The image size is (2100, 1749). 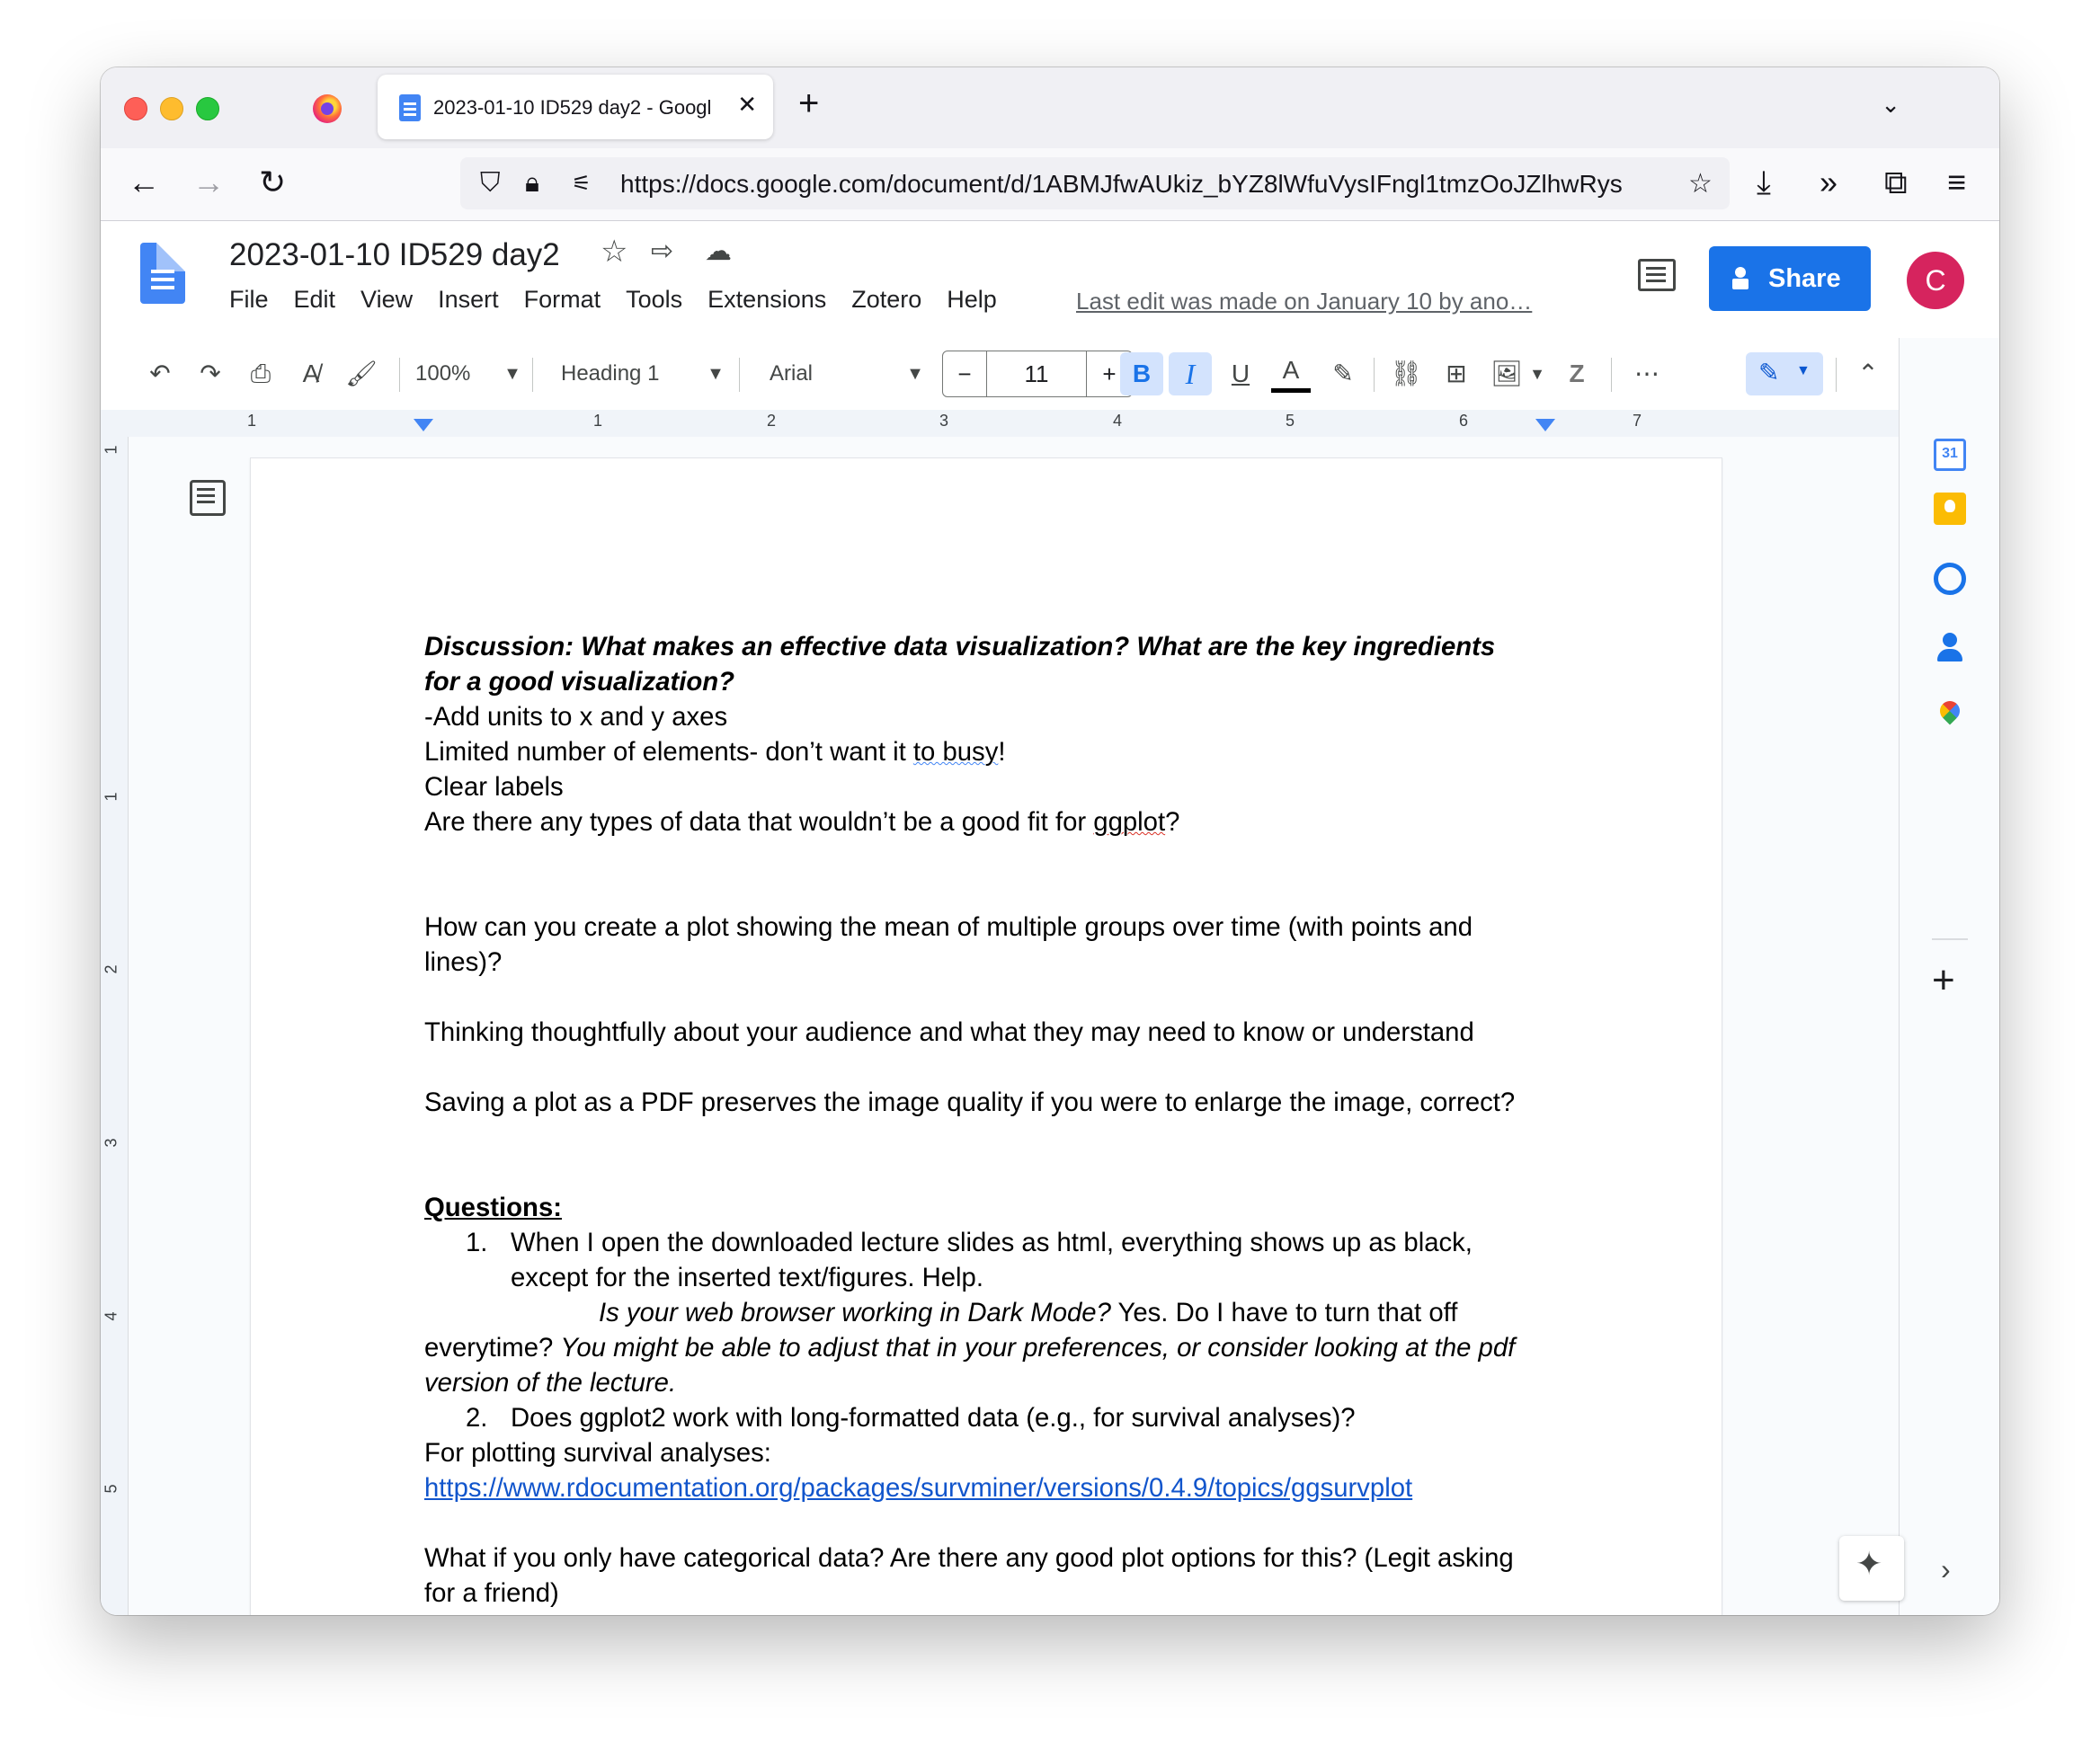 I want to click on extensions-icon: ⧉, so click(x=1896, y=182).